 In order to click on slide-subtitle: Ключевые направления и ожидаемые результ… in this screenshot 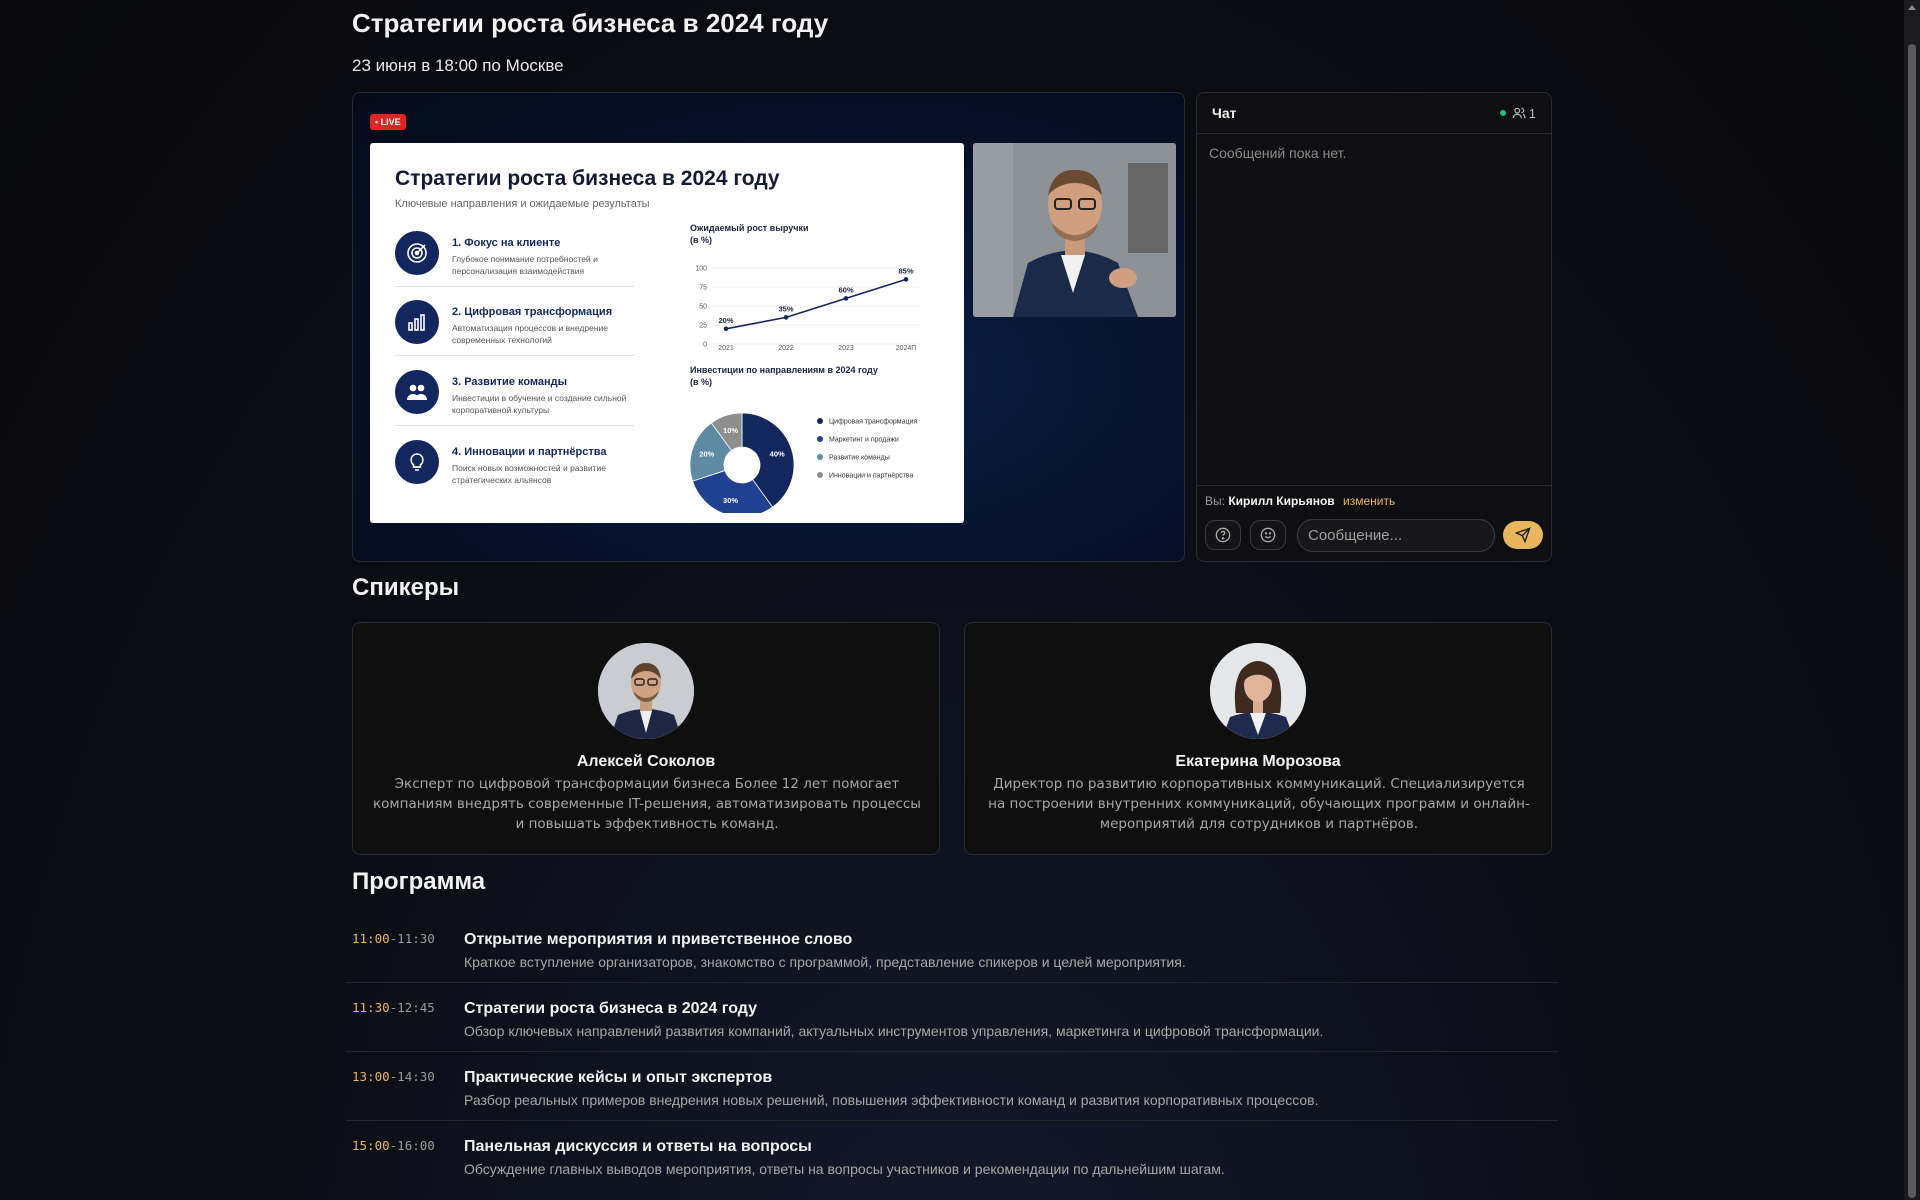, I will do `click(522, 204)`.